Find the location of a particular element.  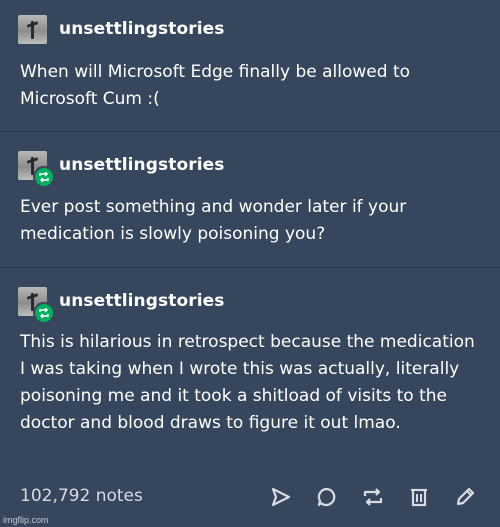

notes-count: 102,792 notes is located at coordinates (81, 496).